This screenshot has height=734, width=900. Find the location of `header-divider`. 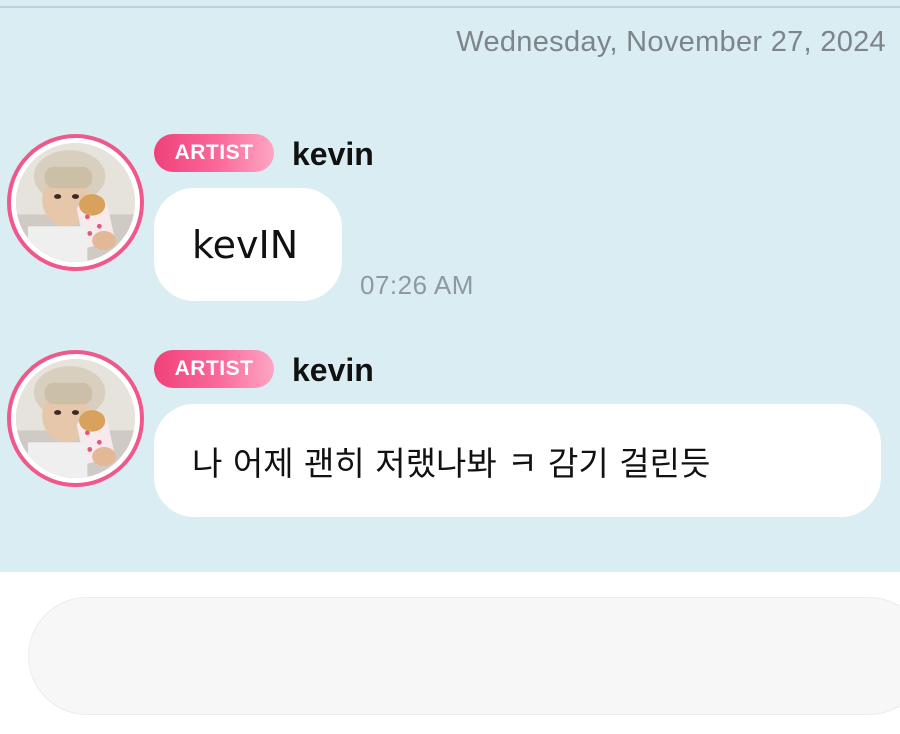

header-divider is located at coordinates (450, 7).